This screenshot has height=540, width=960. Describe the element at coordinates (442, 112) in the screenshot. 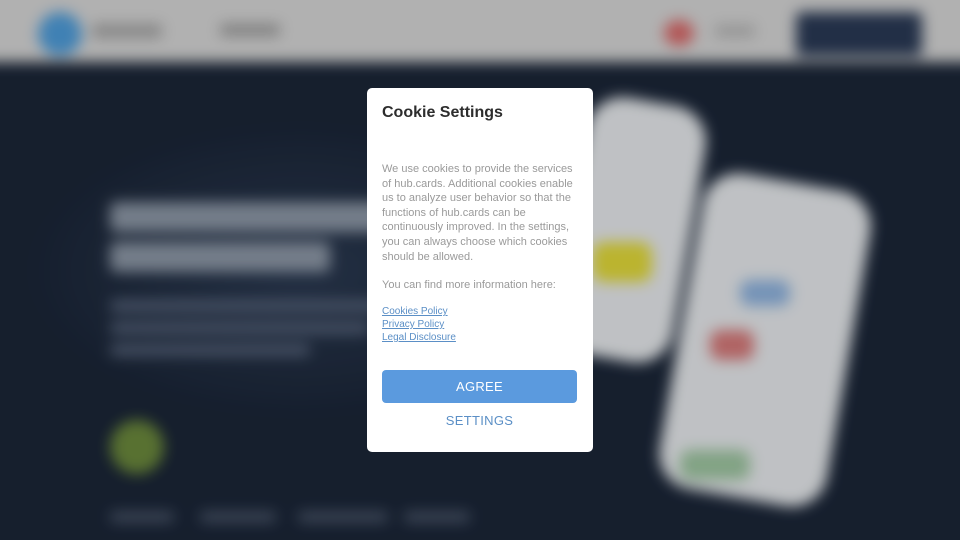

I see `dialog-title: Cookie Settings` at that location.